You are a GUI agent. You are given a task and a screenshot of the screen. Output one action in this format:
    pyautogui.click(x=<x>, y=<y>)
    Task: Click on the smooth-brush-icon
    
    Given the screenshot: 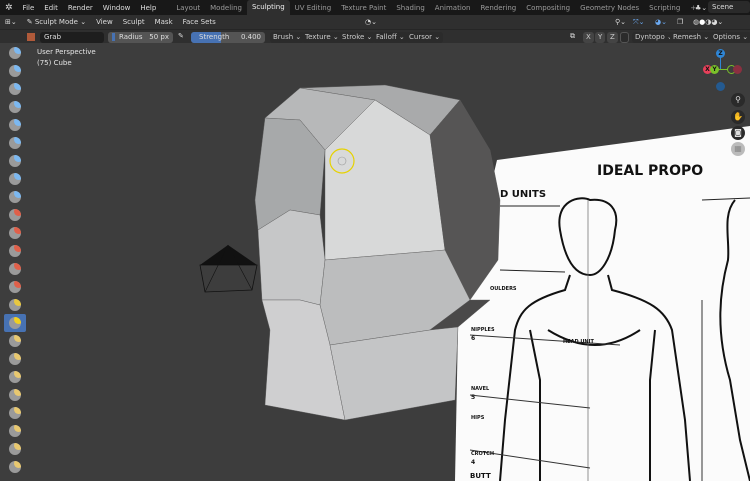 What is the action you would take?
    pyautogui.click(x=15, y=215)
    